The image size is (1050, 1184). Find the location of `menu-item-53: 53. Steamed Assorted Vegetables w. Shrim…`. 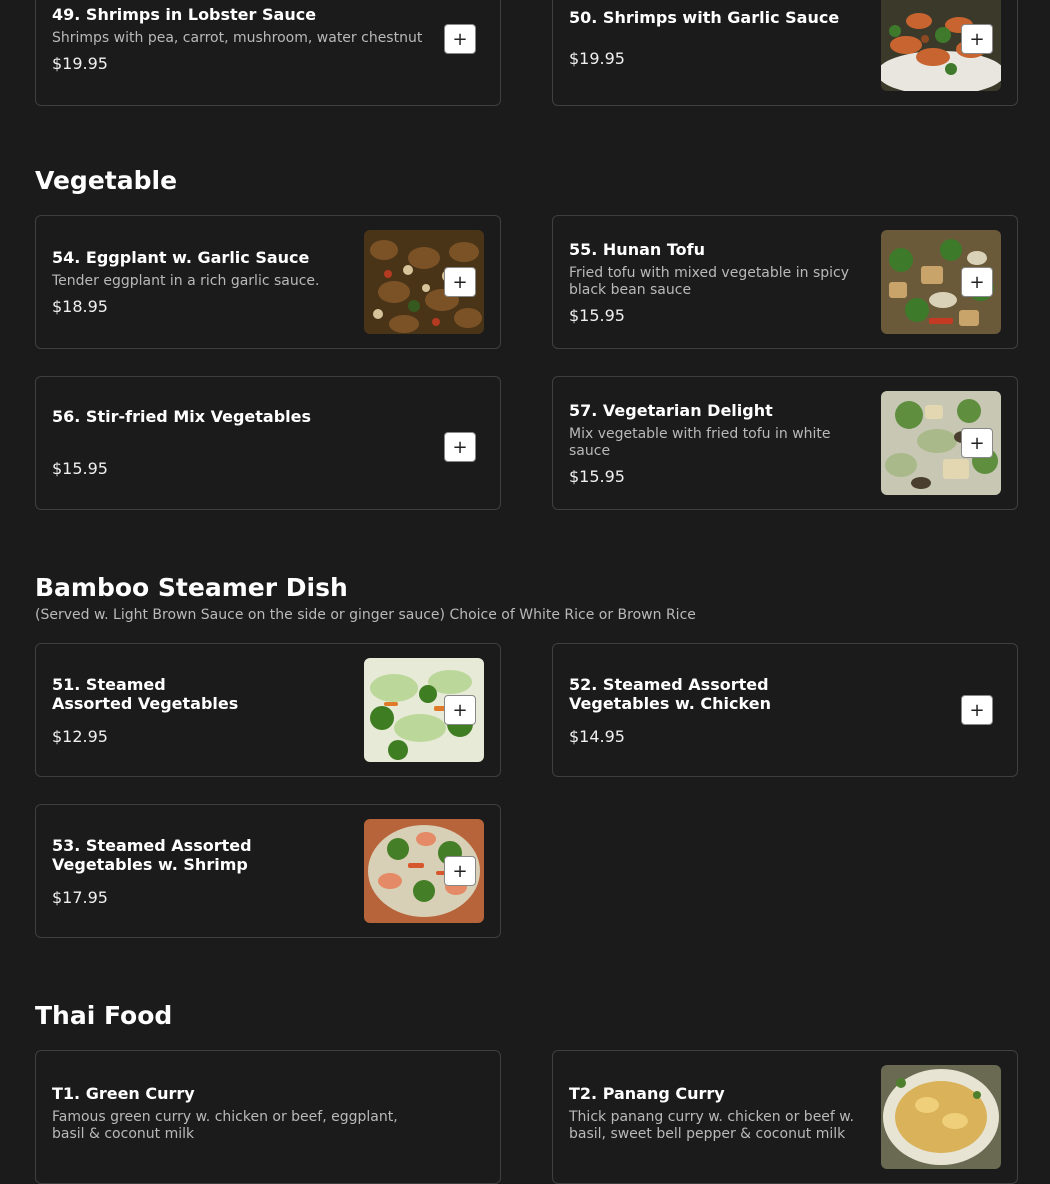

menu-item-53: 53. Steamed Assorted Vegetables w. Shrim… is located at coordinates (268, 871).